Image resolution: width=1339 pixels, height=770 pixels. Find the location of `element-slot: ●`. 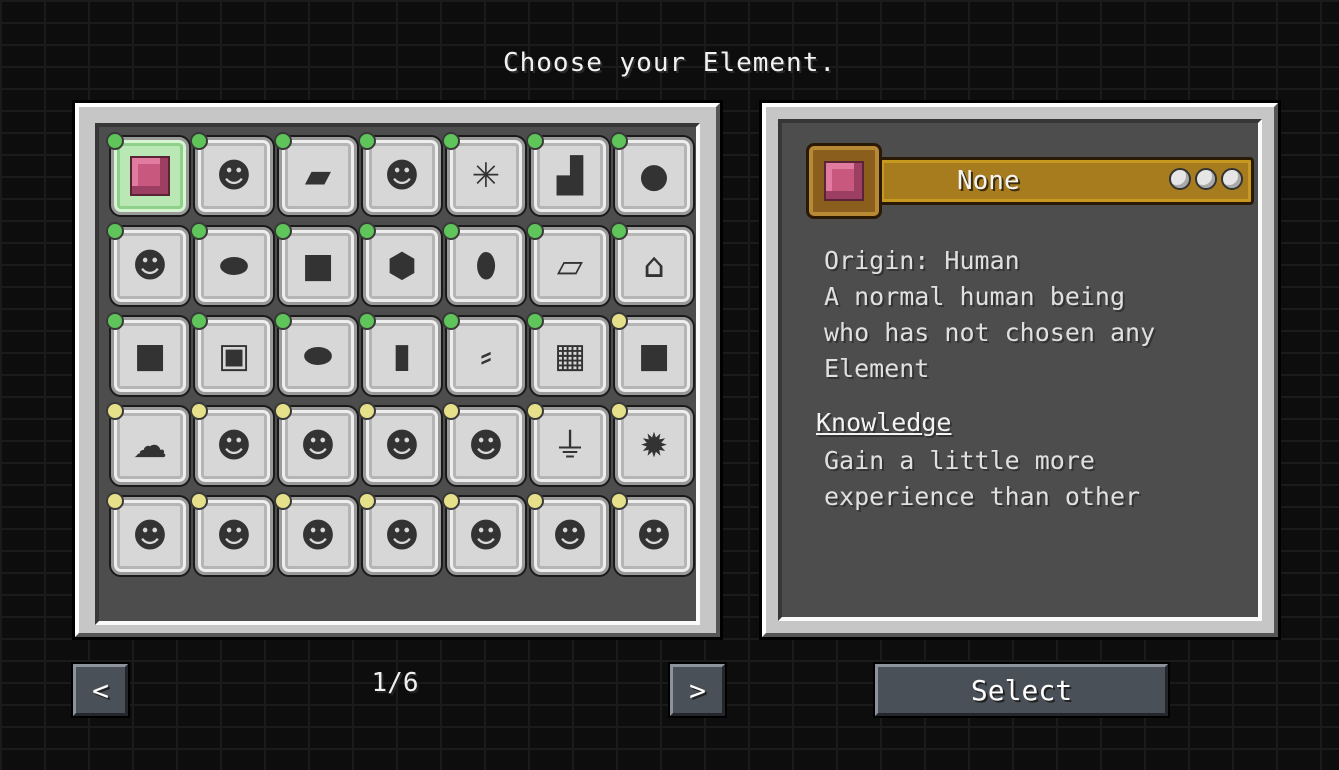

element-slot: ● is located at coordinates (651, 173).